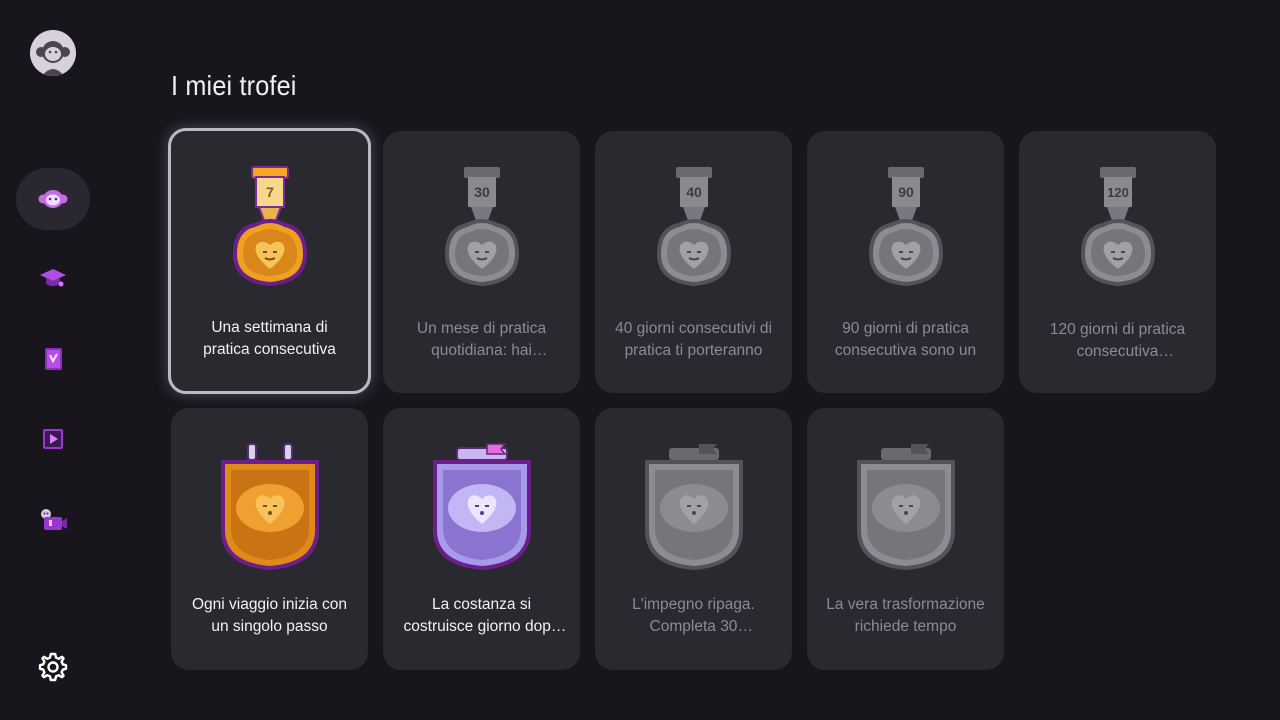 This screenshot has height=720, width=1280. I want to click on settings-button, so click(53, 667).